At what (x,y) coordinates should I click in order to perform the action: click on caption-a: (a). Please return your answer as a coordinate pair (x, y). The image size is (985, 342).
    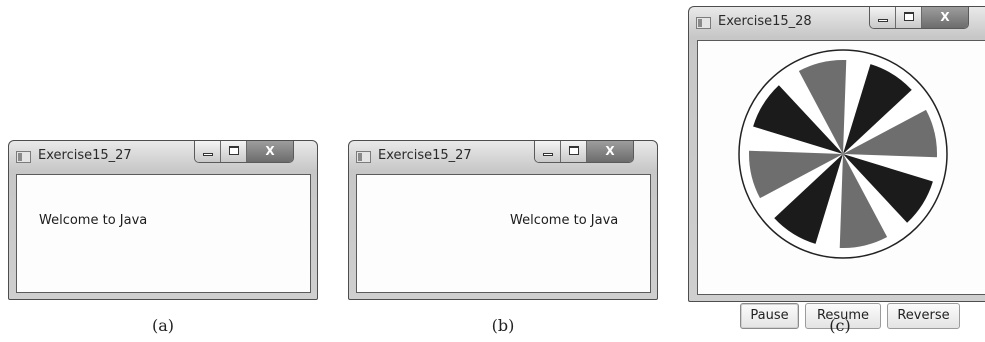
    Looking at the image, I should click on (163, 325).